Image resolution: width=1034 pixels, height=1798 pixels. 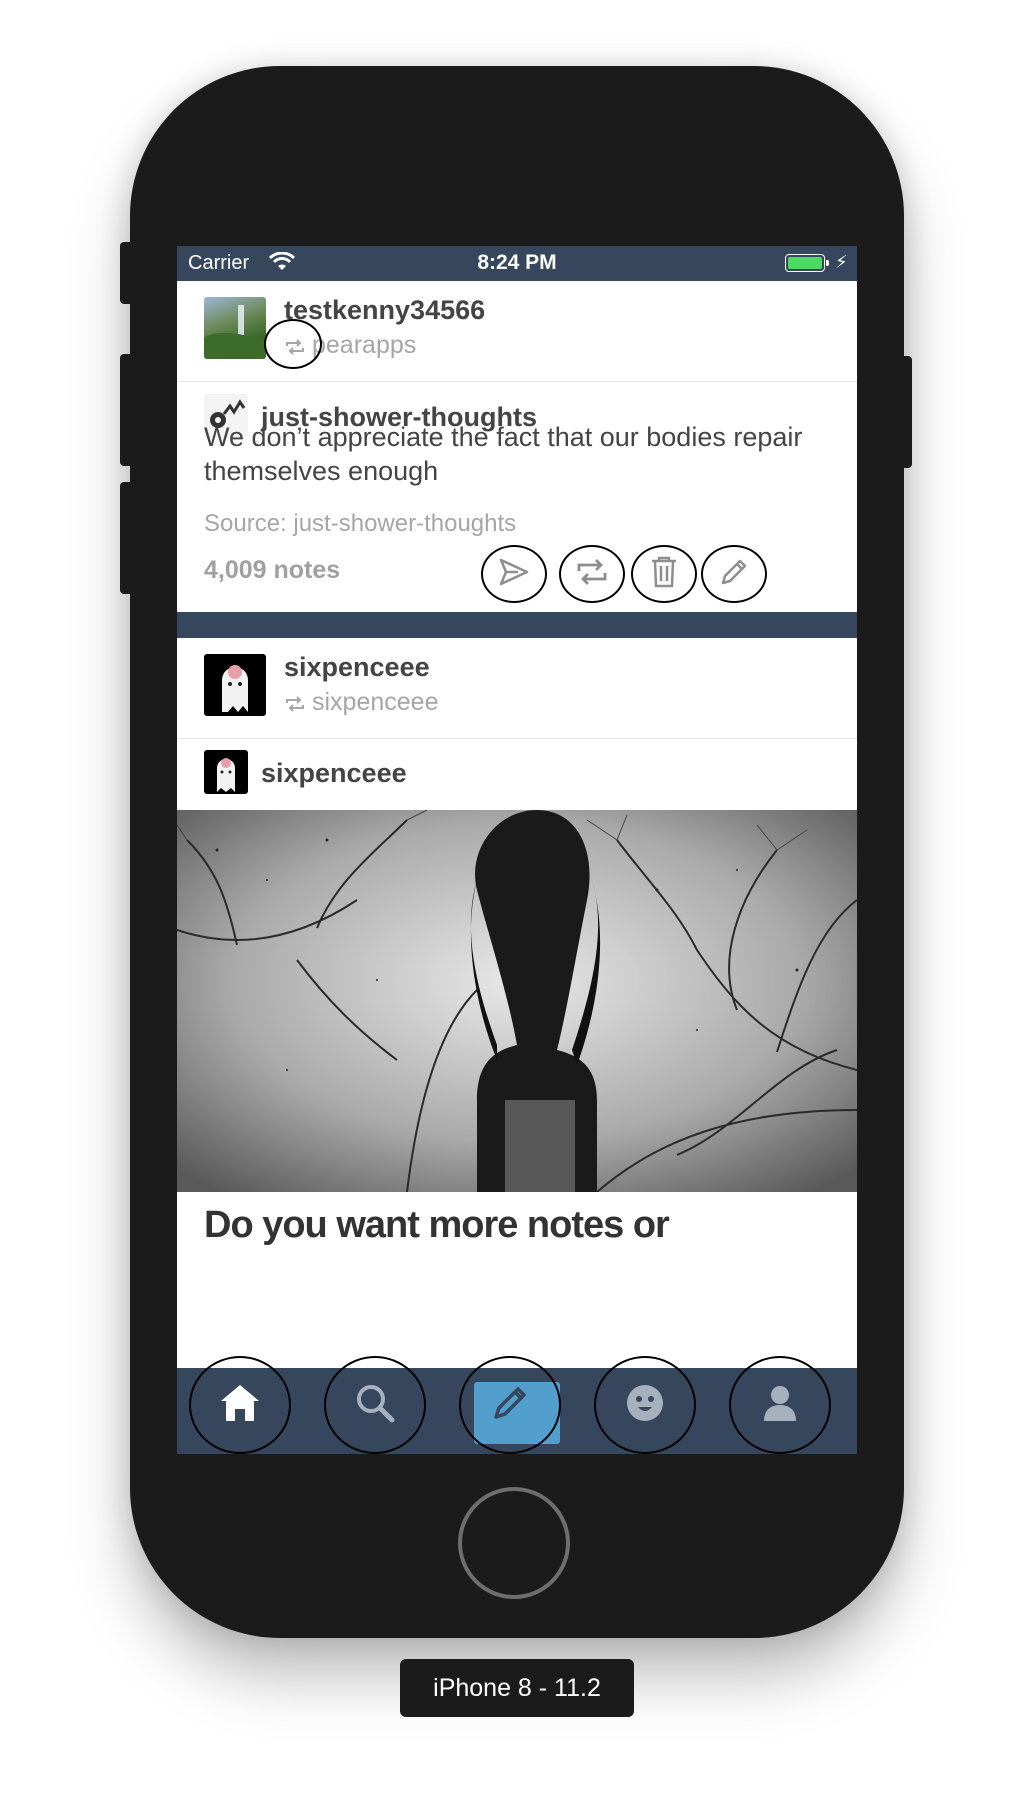 I want to click on tab-compose, so click(x=510, y=1405).